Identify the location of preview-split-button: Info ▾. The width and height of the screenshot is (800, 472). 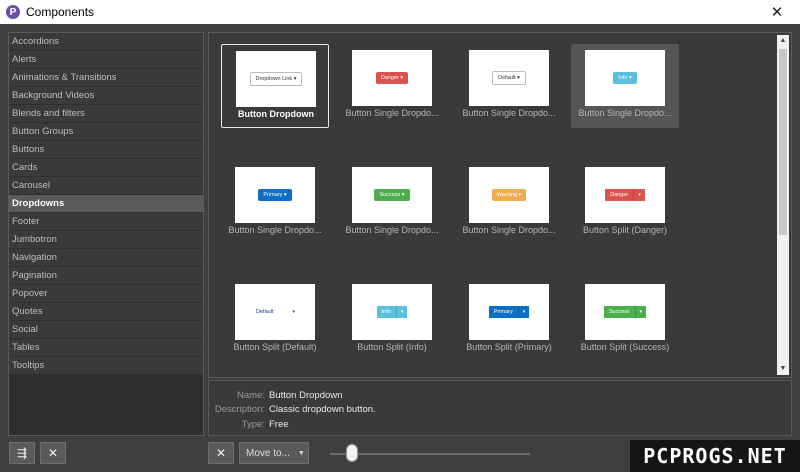
(392, 312).